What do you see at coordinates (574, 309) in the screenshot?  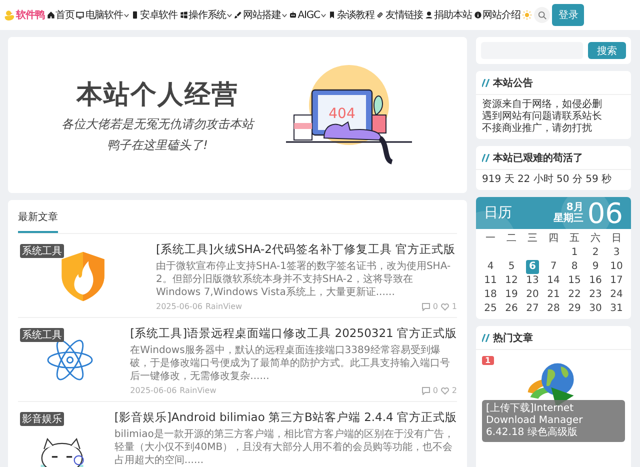 I see `calendar-date: 29` at bounding box center [574, 309].